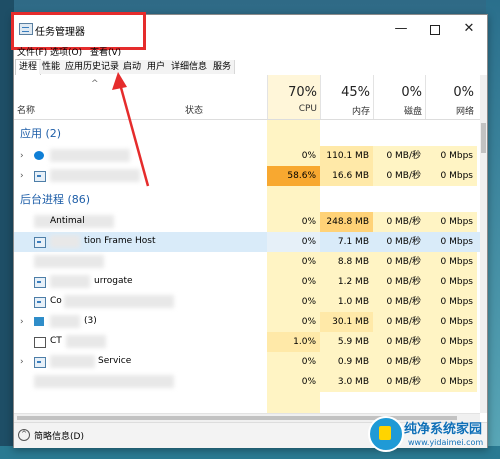 The width and height of the screenshot is (500, 459). I want to click on process-name: Service, so click(115, 361).